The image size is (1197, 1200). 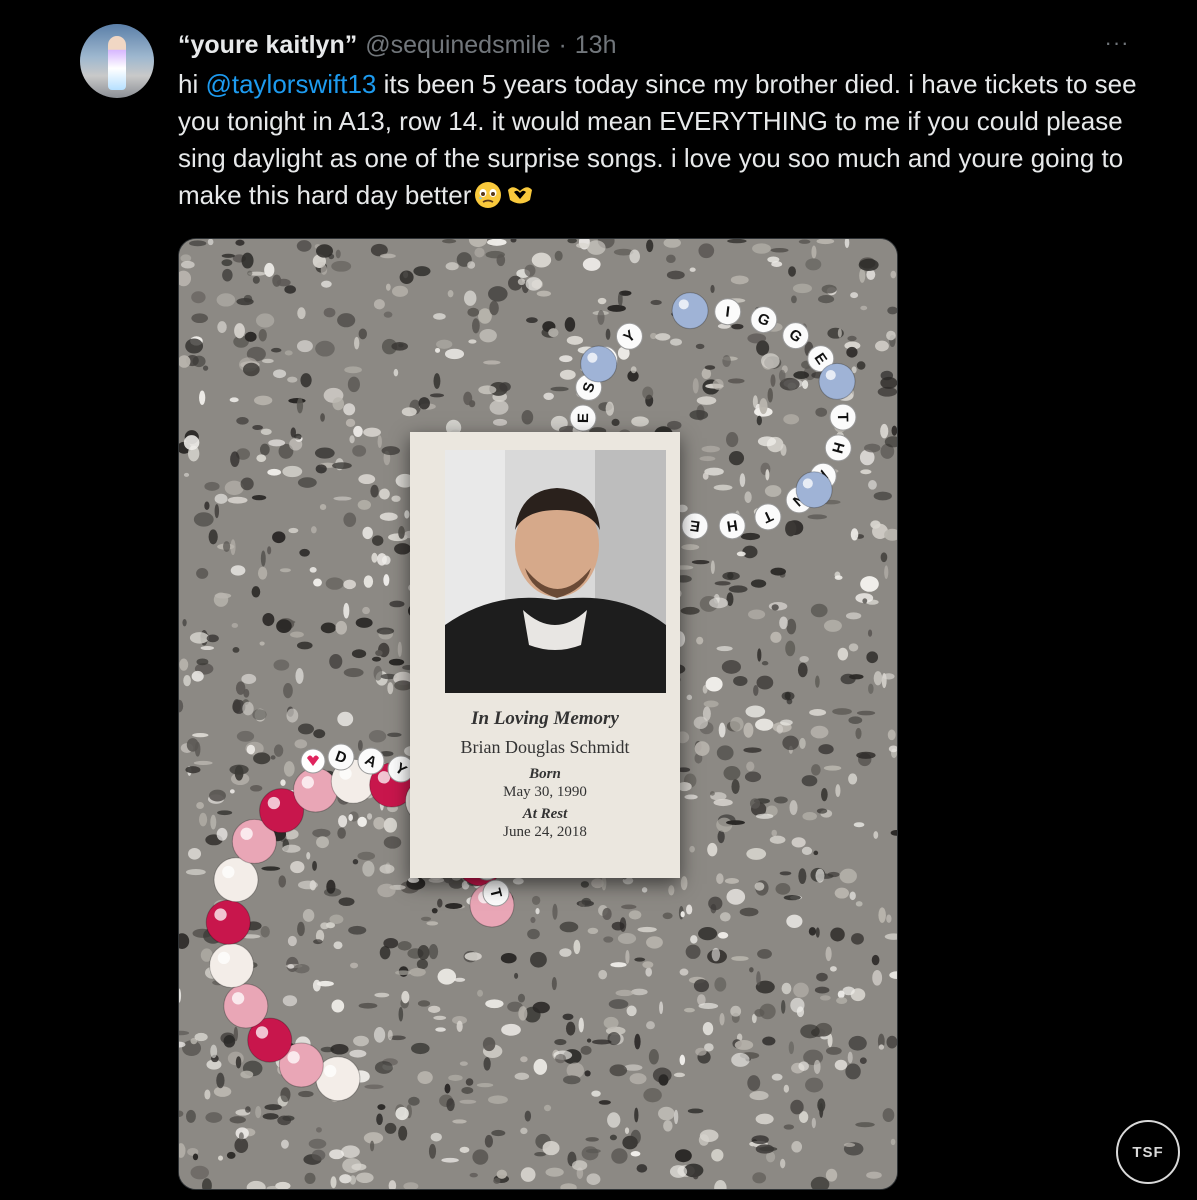 I want to click on card-born-date: May 30, 1990, so click(x=545, y=792).